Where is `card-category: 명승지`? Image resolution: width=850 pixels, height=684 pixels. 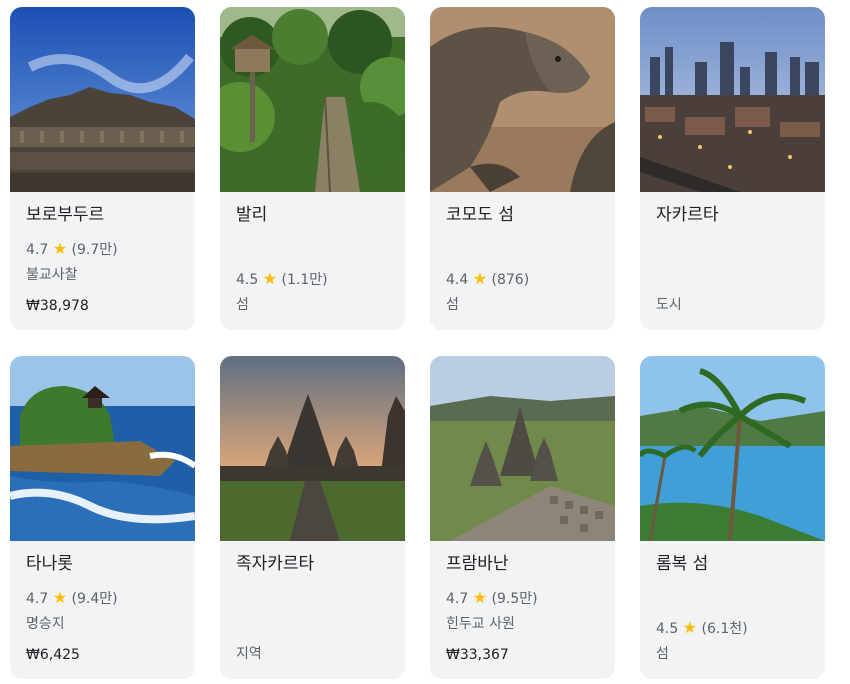
card-category: 명승지 is located at coordinates (45, 624).